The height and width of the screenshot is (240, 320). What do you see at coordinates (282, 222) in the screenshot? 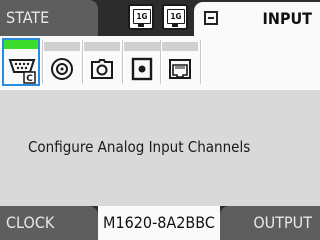
I see `output-button-label: OUTPUT` at bounding box center [282, 222].